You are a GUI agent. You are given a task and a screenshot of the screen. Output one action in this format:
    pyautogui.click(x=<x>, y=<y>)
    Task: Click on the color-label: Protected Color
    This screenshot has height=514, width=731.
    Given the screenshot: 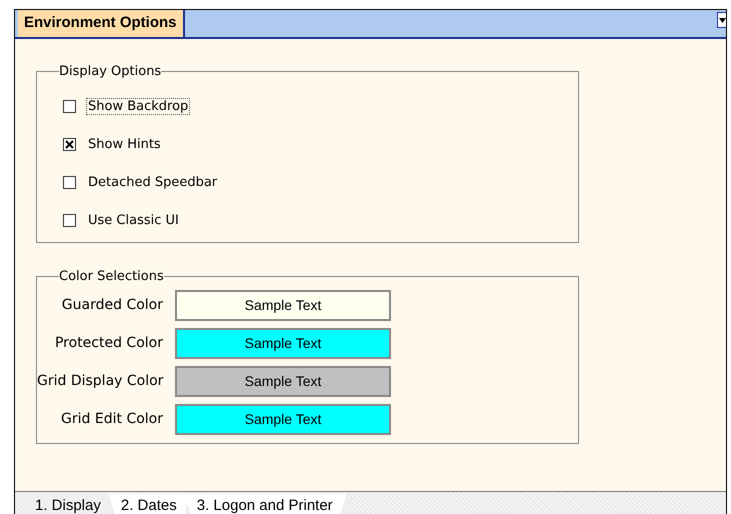 What is the action you would take?
    pyautogui.click(x=108, y=343)
    